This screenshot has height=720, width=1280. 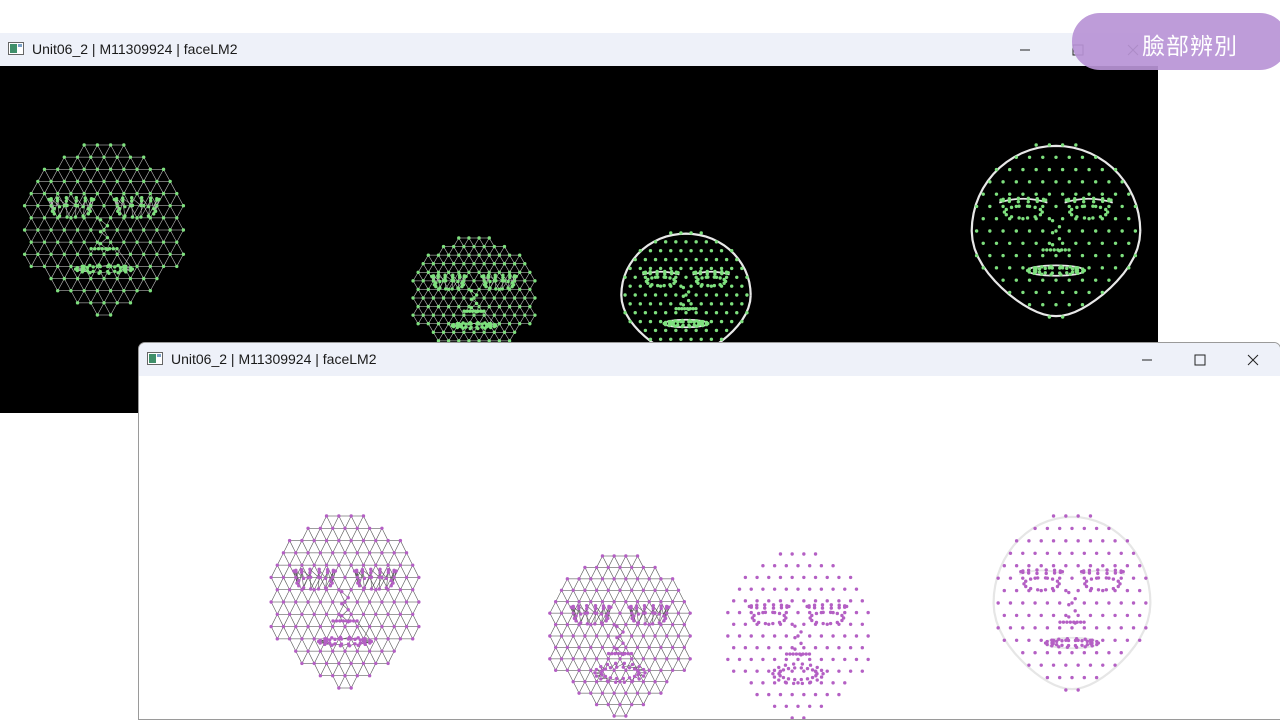 I want to click on close-icon, so click(x=1253, y=359).